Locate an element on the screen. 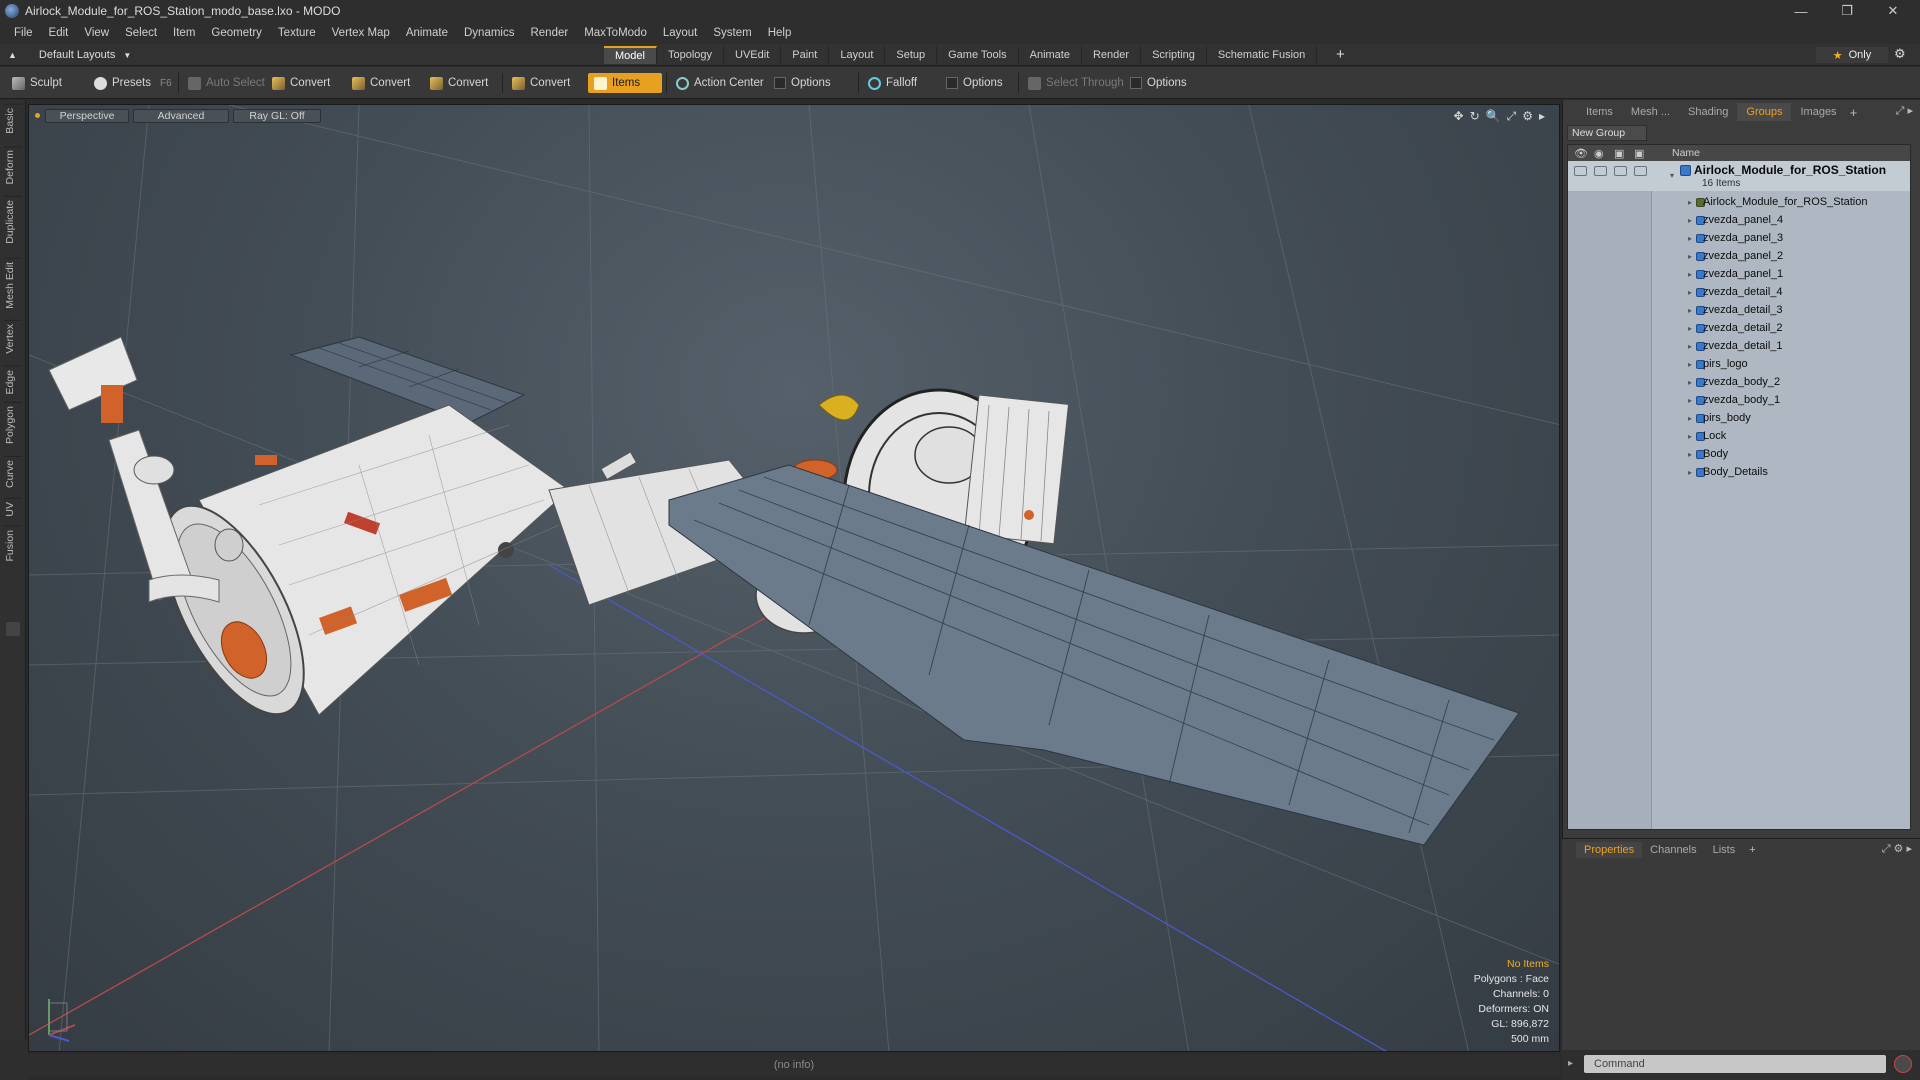 Image resolution: width=1920 pixels, height=1080 pixels. menu-file: File is located at coordinates (23, 33).